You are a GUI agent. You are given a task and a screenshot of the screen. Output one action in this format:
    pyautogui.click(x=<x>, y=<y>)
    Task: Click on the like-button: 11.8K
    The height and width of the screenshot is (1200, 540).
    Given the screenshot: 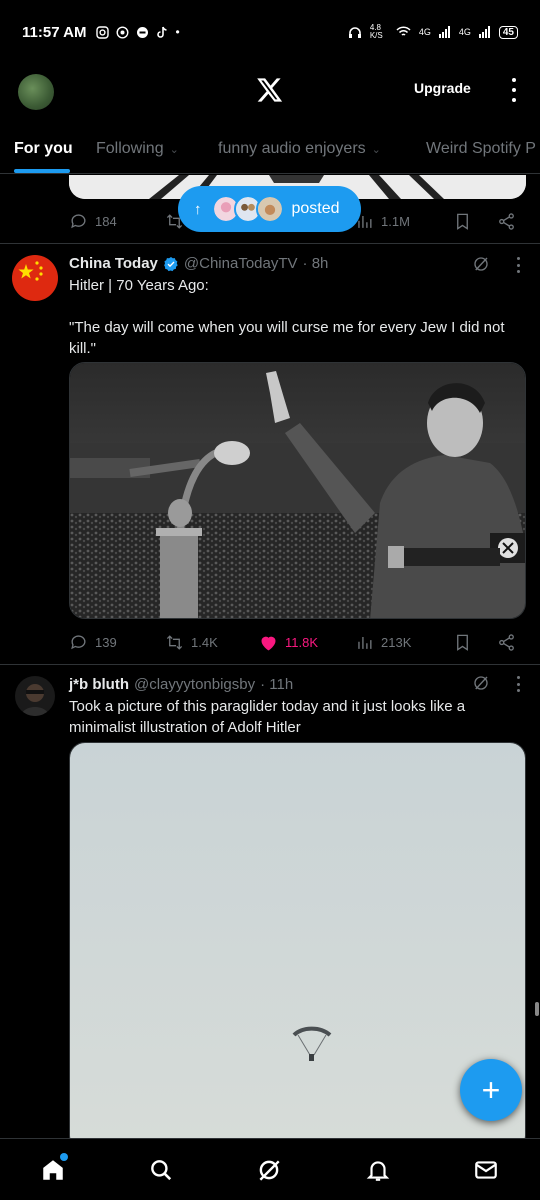 What is the action you would take?
    pyautogui.click(x=288, y=642)
    